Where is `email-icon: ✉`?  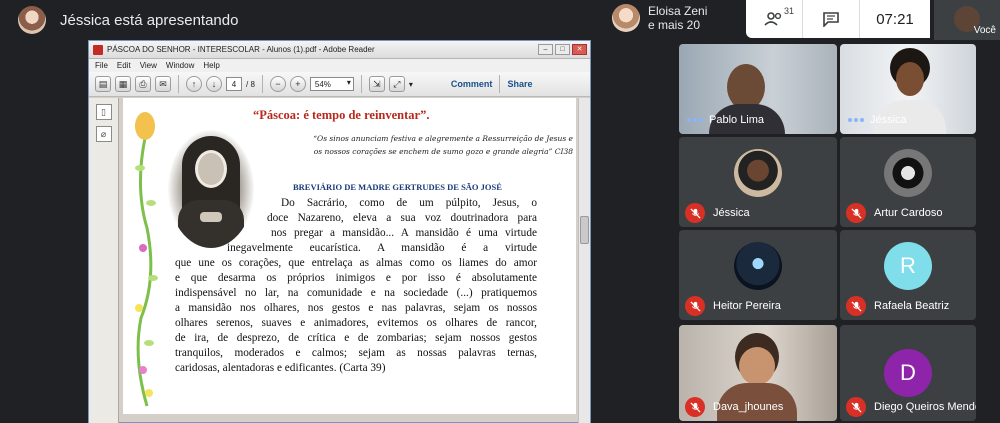
email-icon: ✉ is located at coordinates (163, 84).